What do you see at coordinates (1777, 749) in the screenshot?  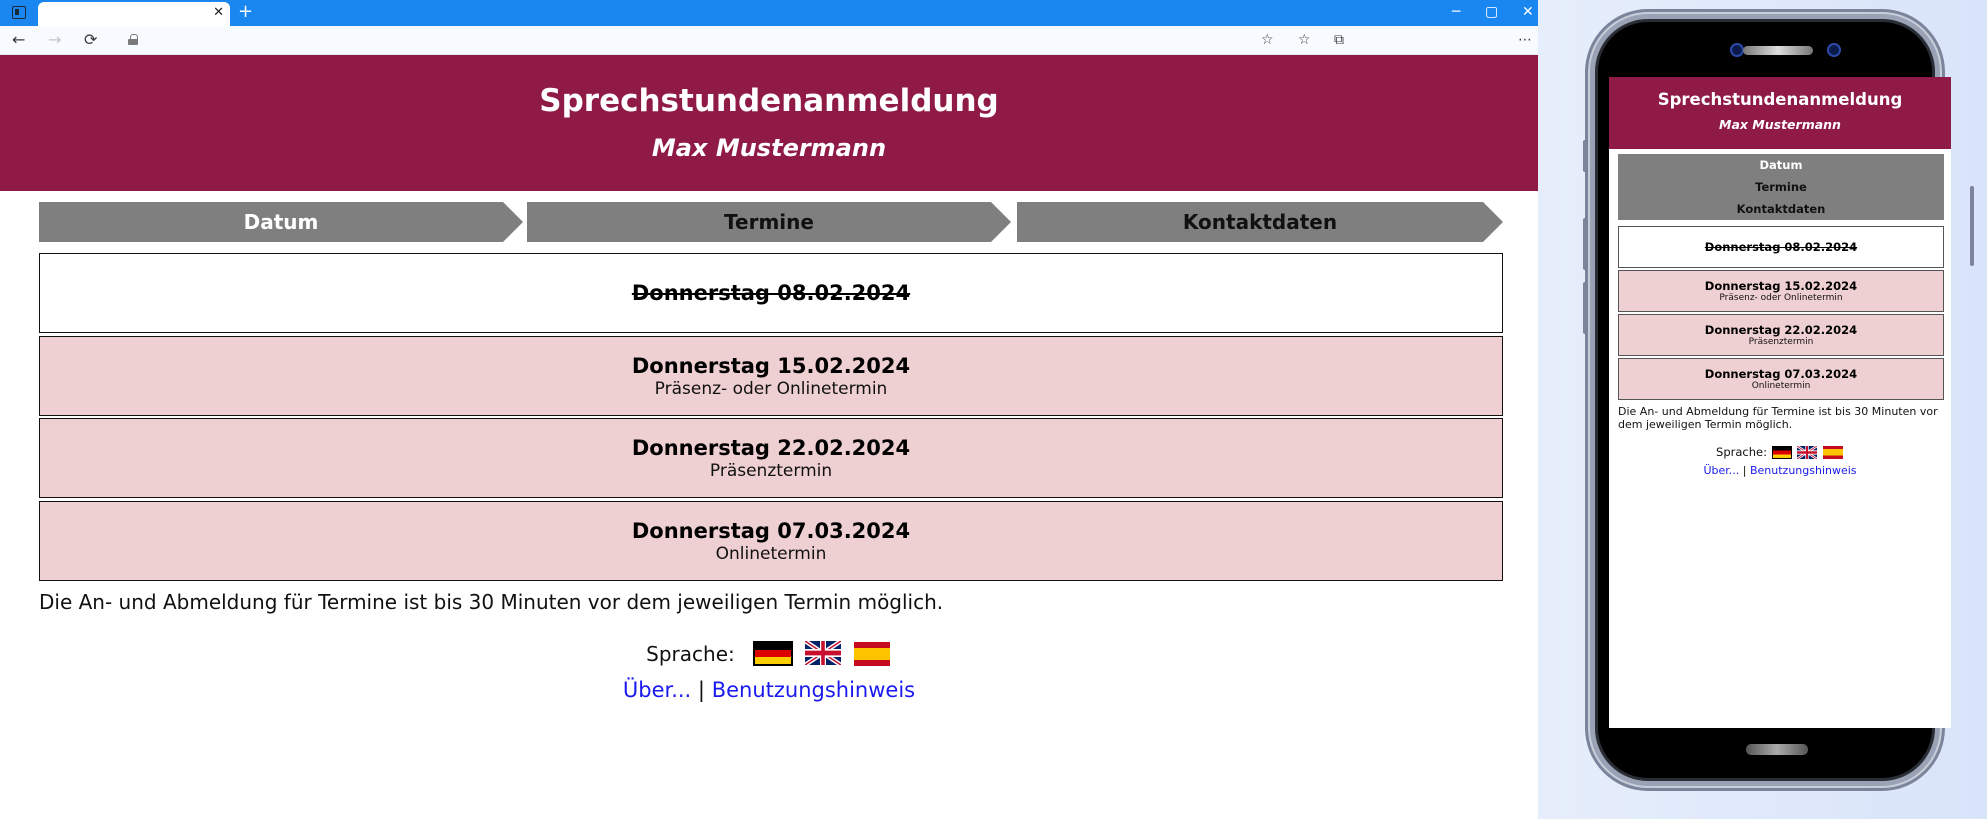 I see `home-button` at bounding box center [1777, 749].